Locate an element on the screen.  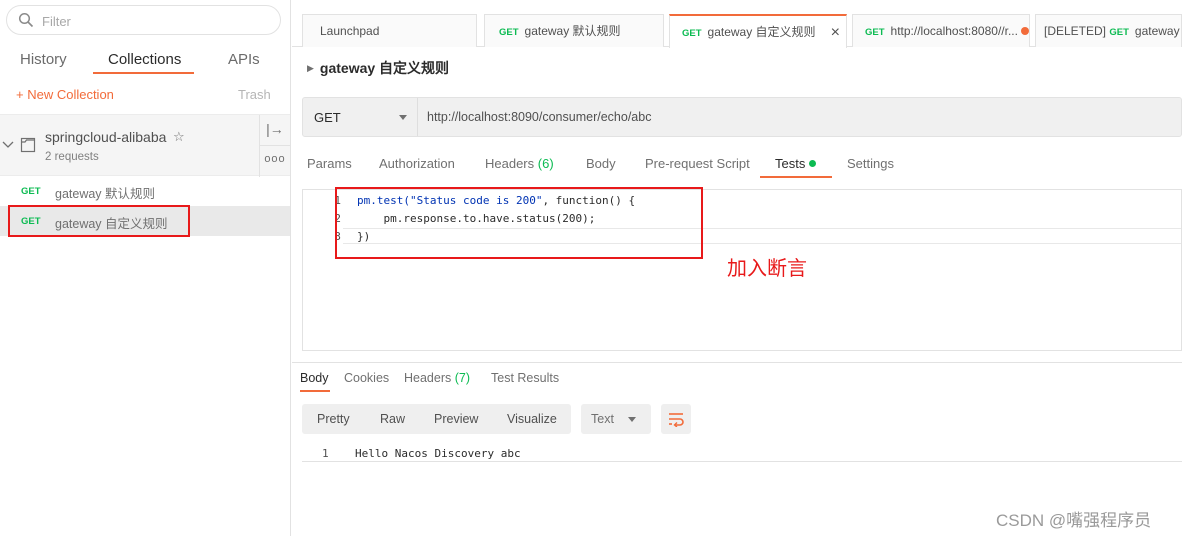
response-text: Hello Nacos Discovery abc is located at coordinates (438, 453).